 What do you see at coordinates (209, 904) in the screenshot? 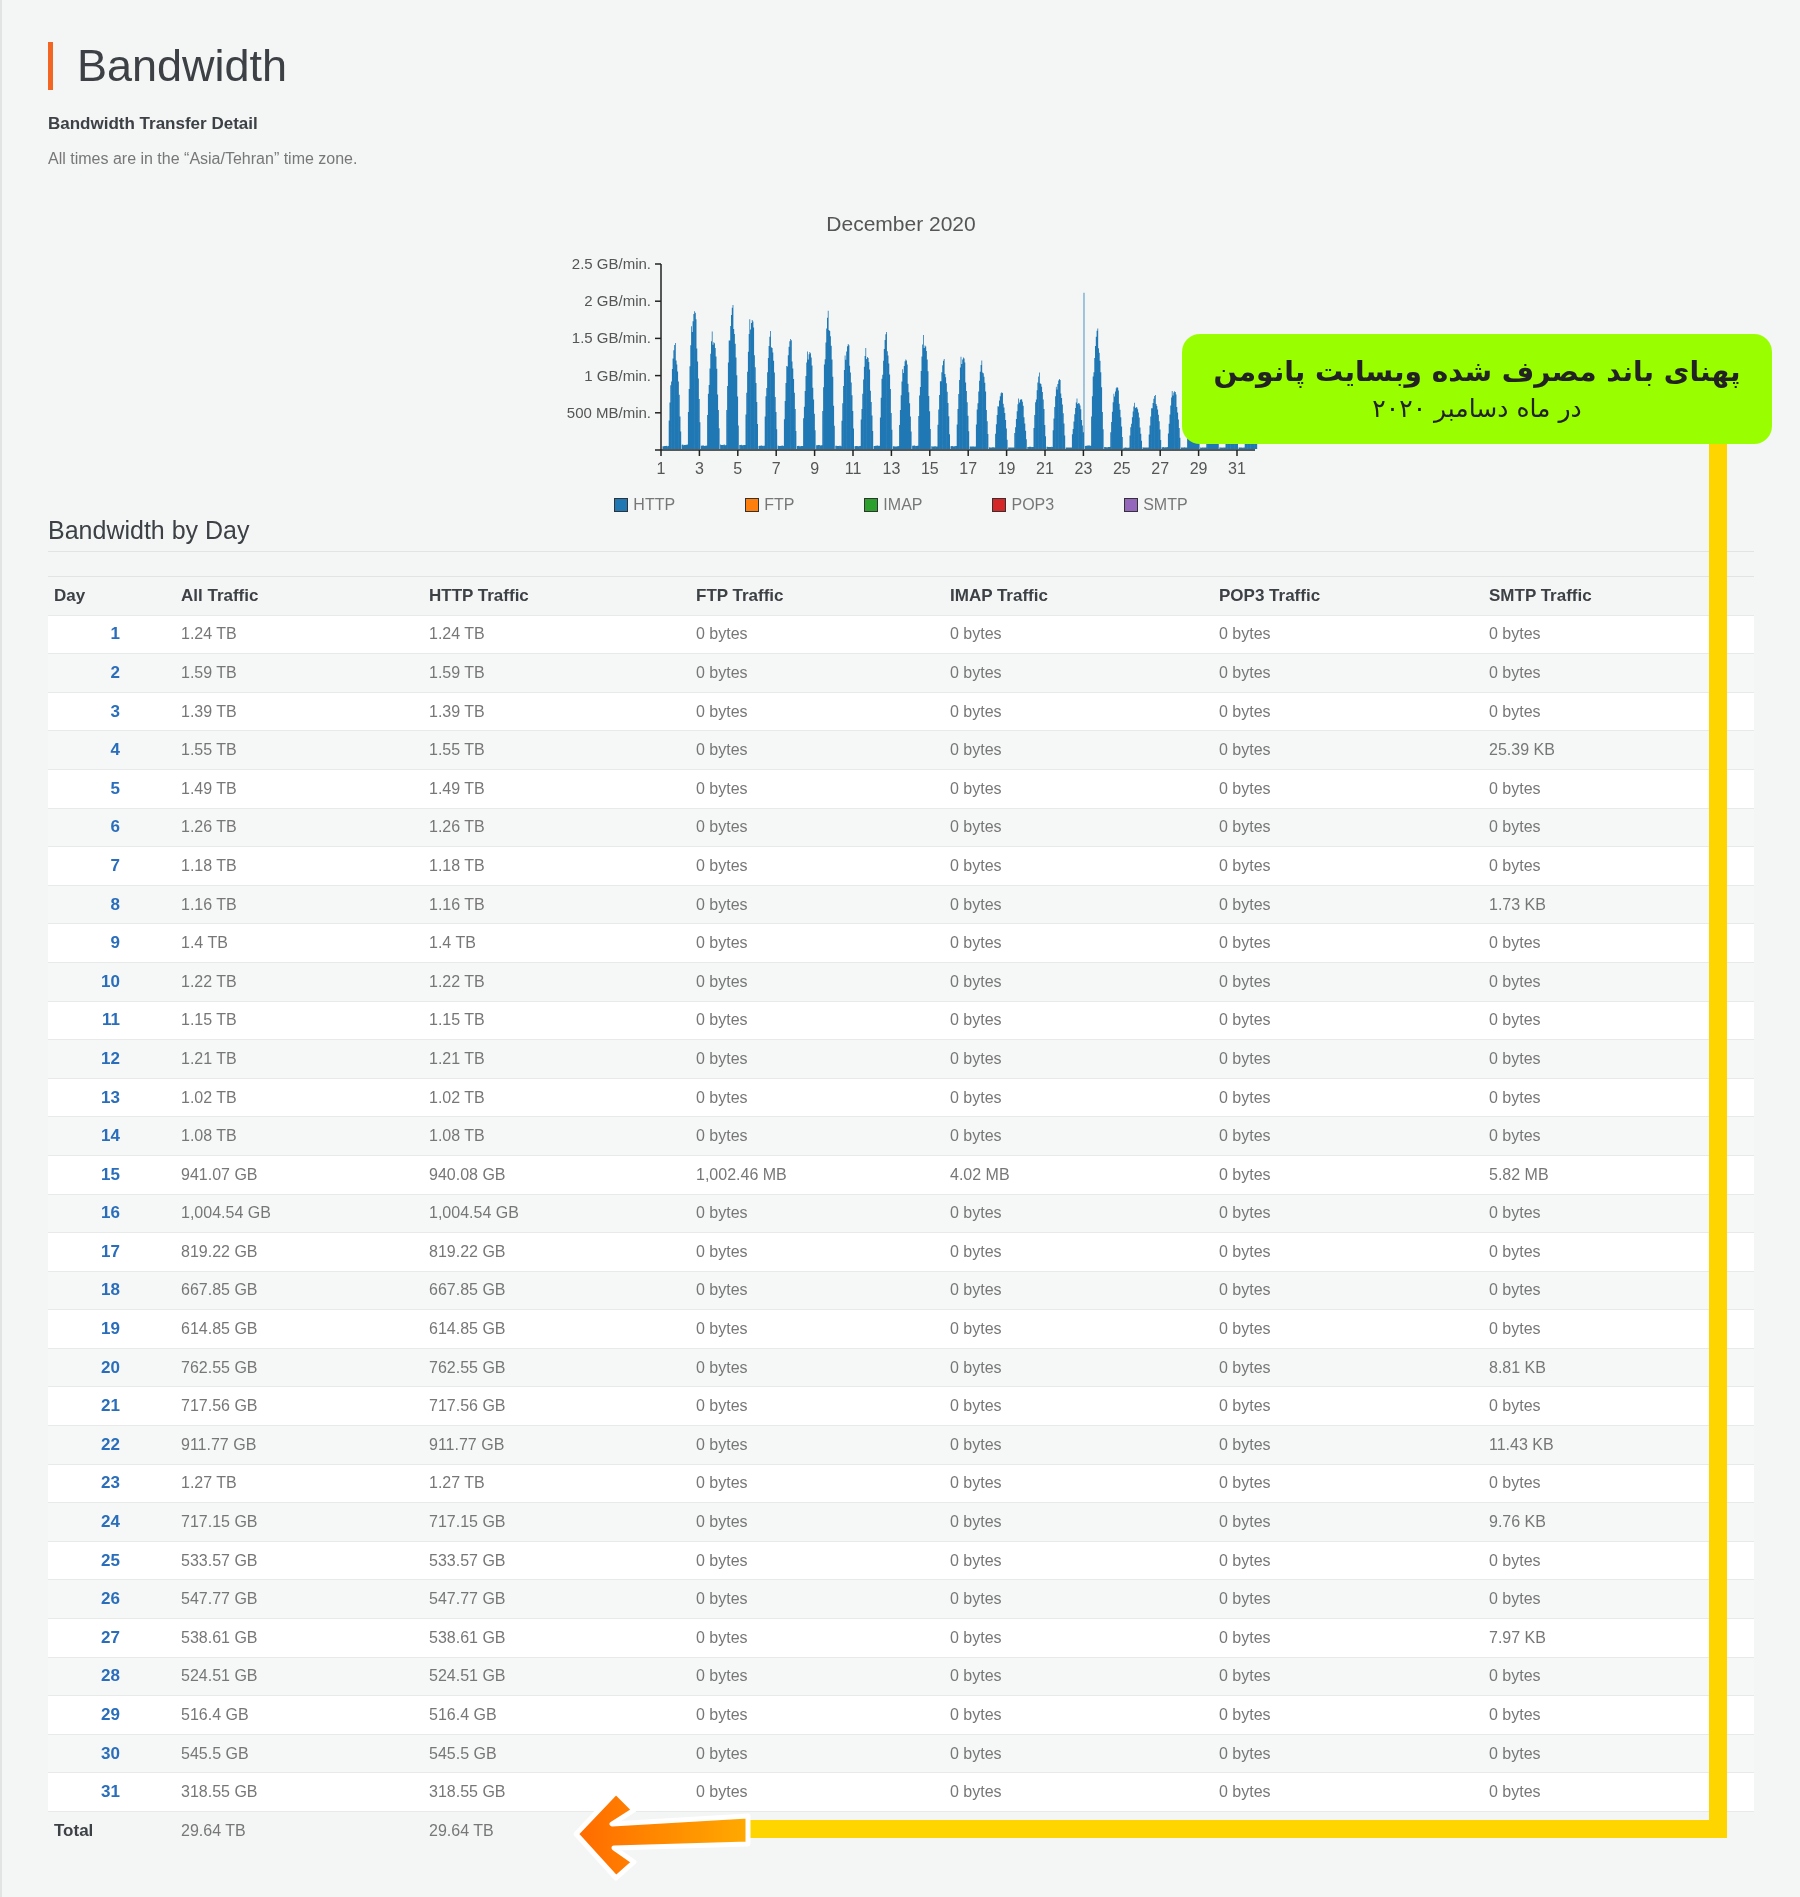
I see `table-cell-text: 1.16 TB` at bounding box center [209, 904].